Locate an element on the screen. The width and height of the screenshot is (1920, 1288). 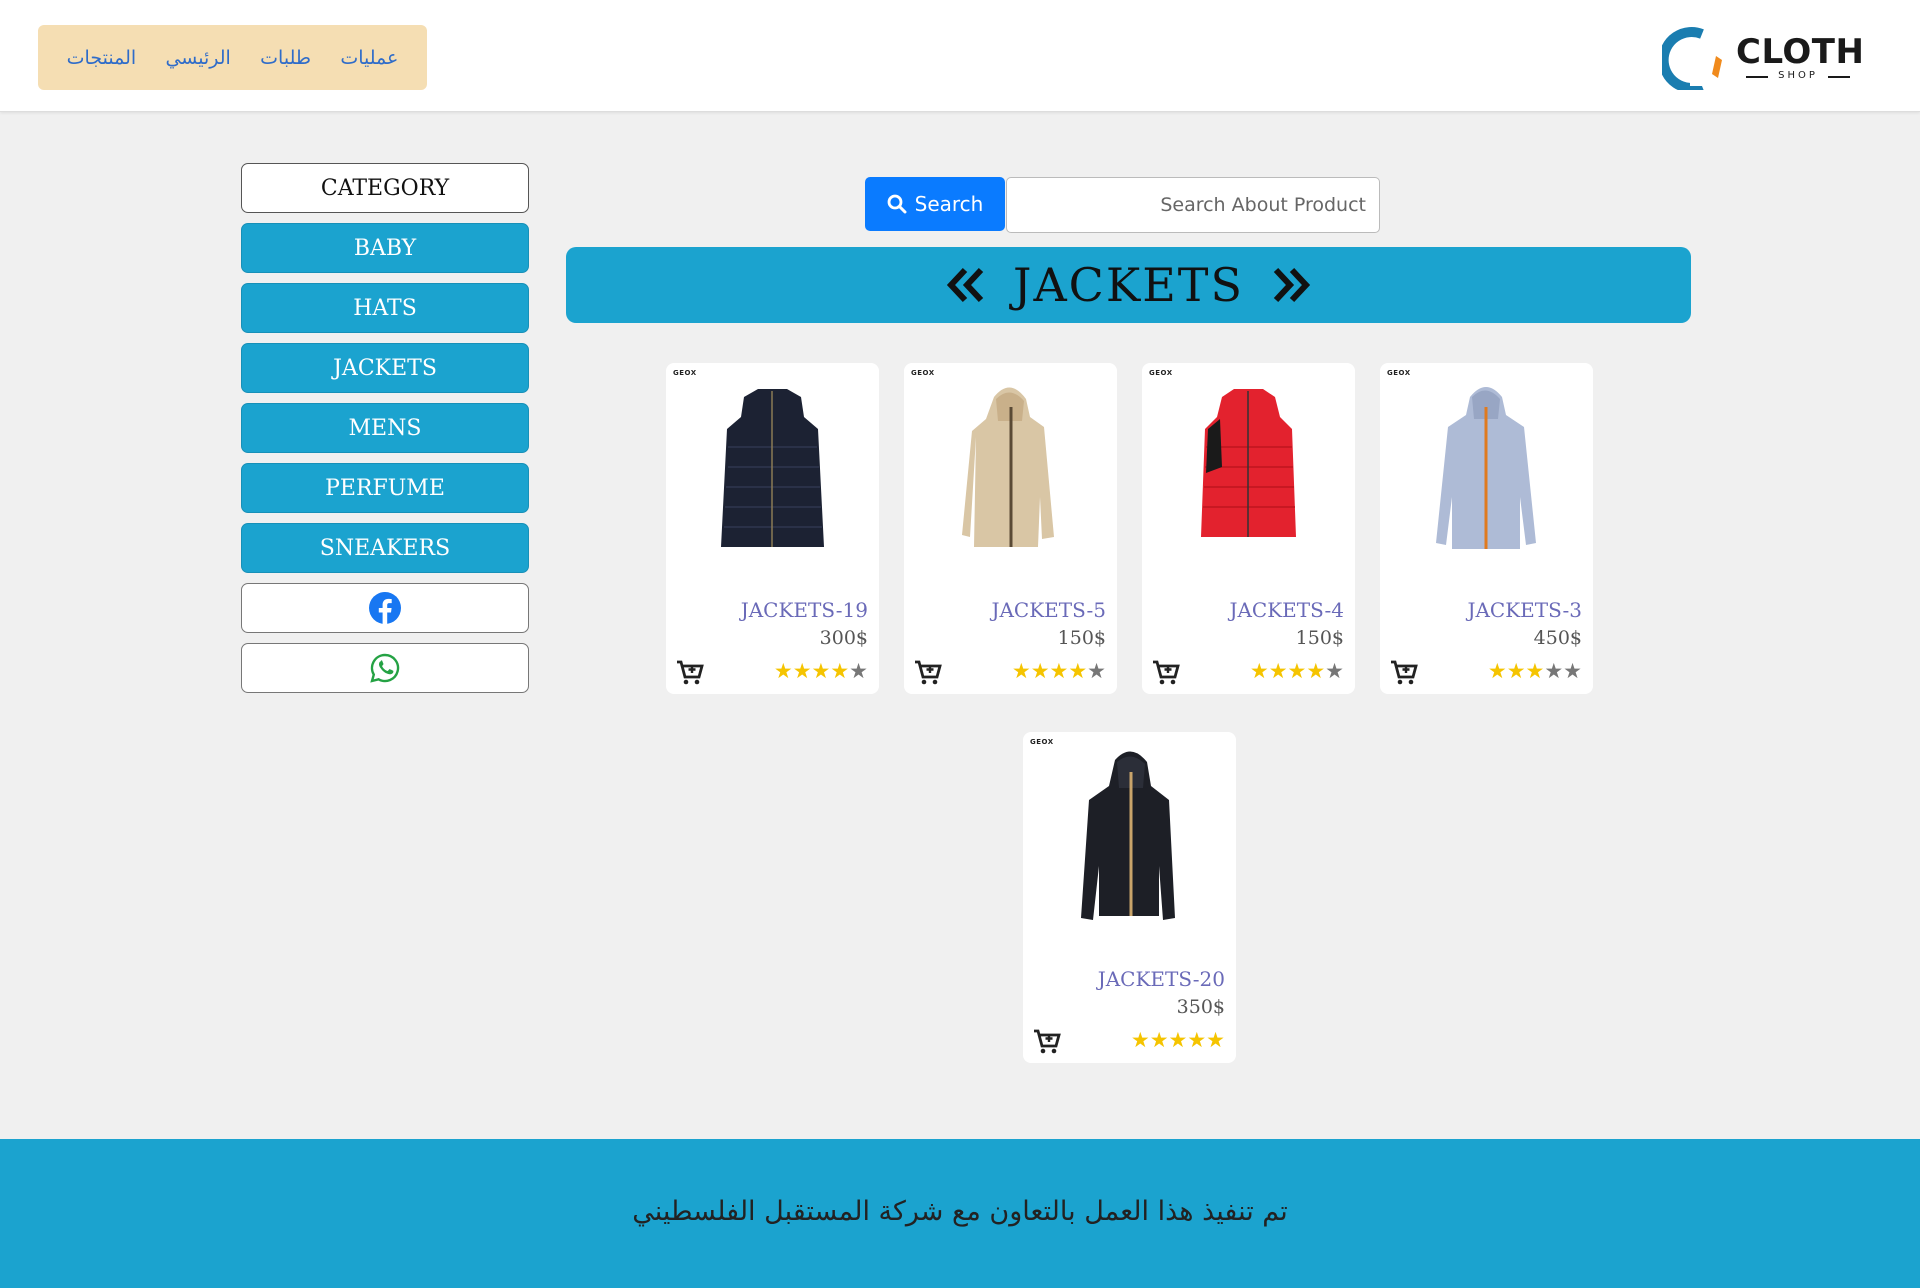
product-name: jackets-20 is located at coordinates (1161, 979).